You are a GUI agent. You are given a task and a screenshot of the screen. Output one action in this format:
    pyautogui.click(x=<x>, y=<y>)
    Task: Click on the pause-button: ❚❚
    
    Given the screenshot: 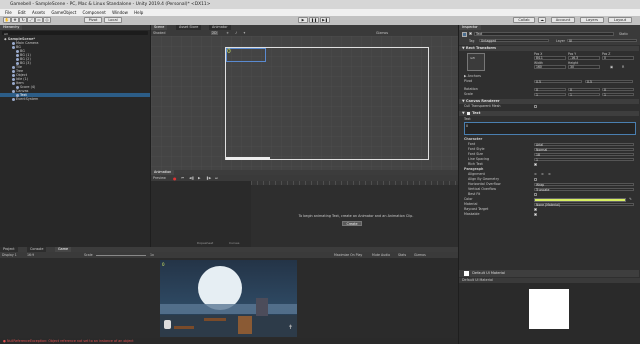 What is the action you would take?
    pyautogui.click(x=314, y=20)
    